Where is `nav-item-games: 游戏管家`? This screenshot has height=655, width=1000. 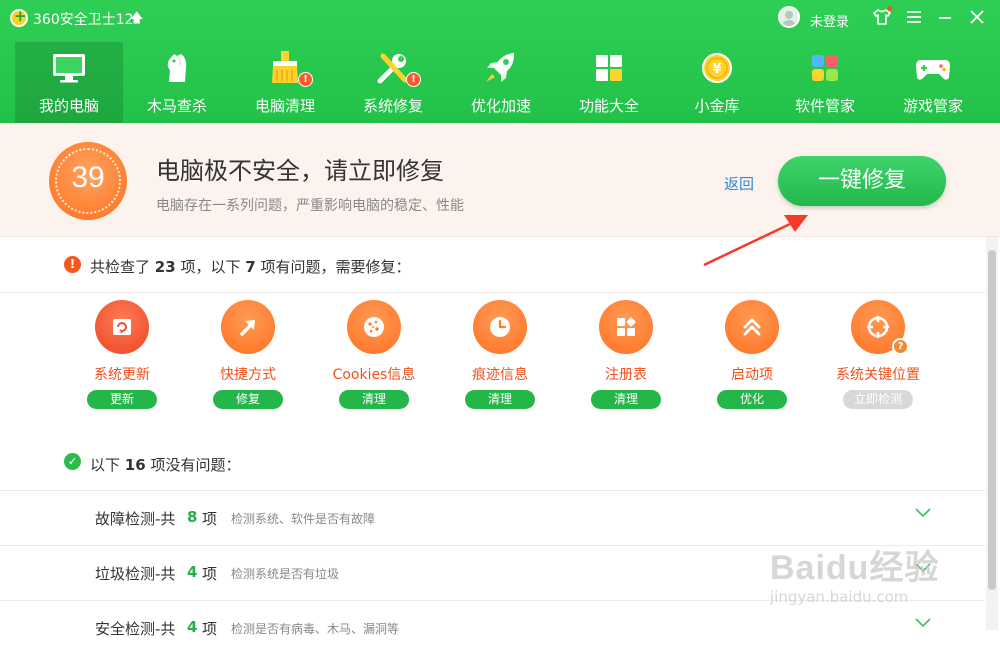 nav-item-games: 游戏管家 is located at coordinates (933, 82).